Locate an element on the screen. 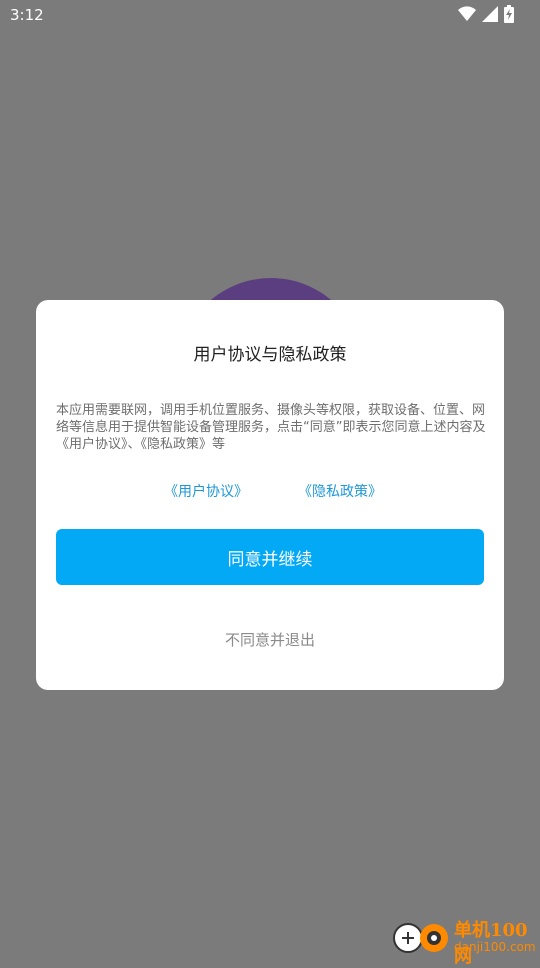 Image resolution: width=540 pixels, height=968 pixels. status-time: 3:12 is located at coordinates (27, 15).